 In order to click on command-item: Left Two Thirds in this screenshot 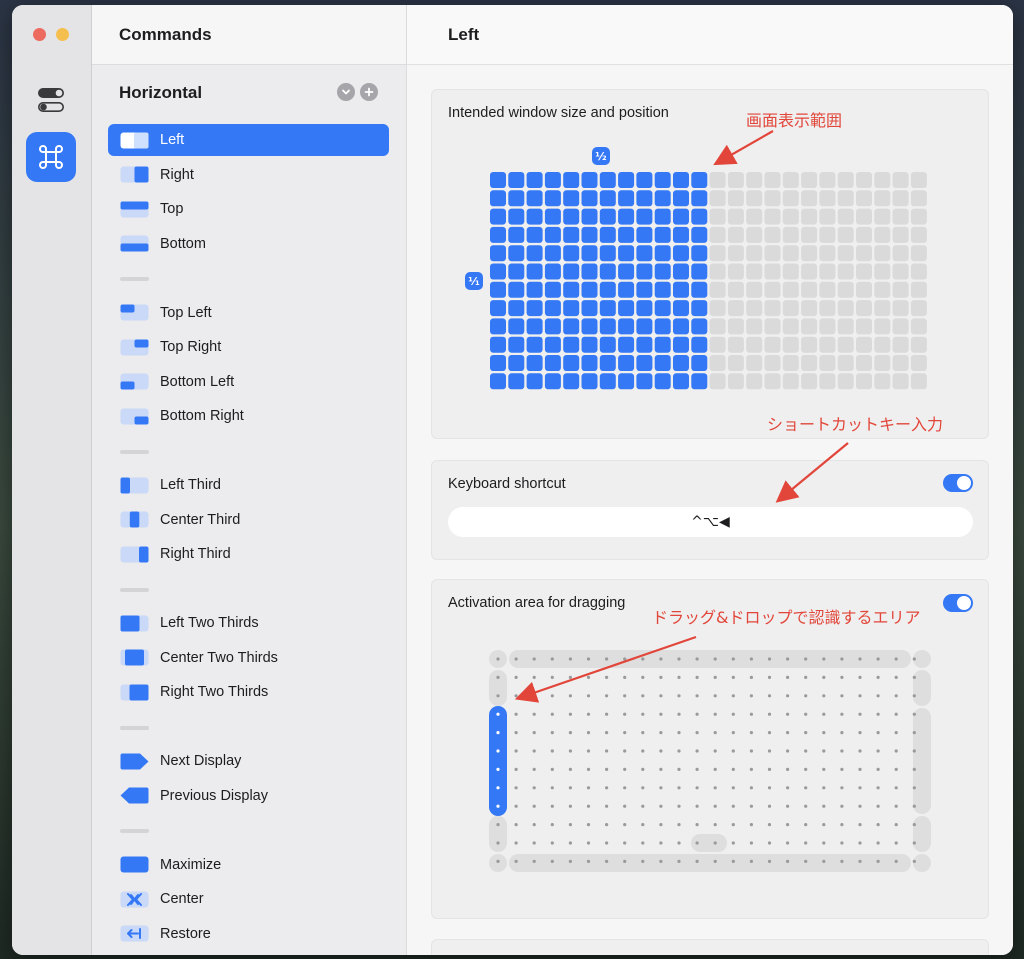, I will do `click(248, 623)`.